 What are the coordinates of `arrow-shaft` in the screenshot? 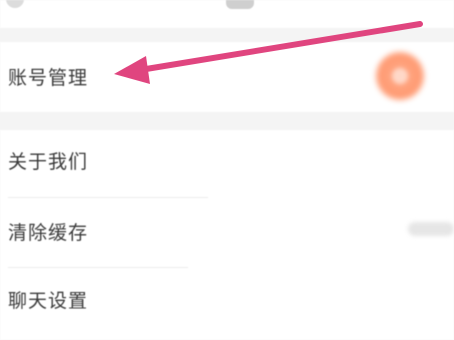 It's located at (280, 47).